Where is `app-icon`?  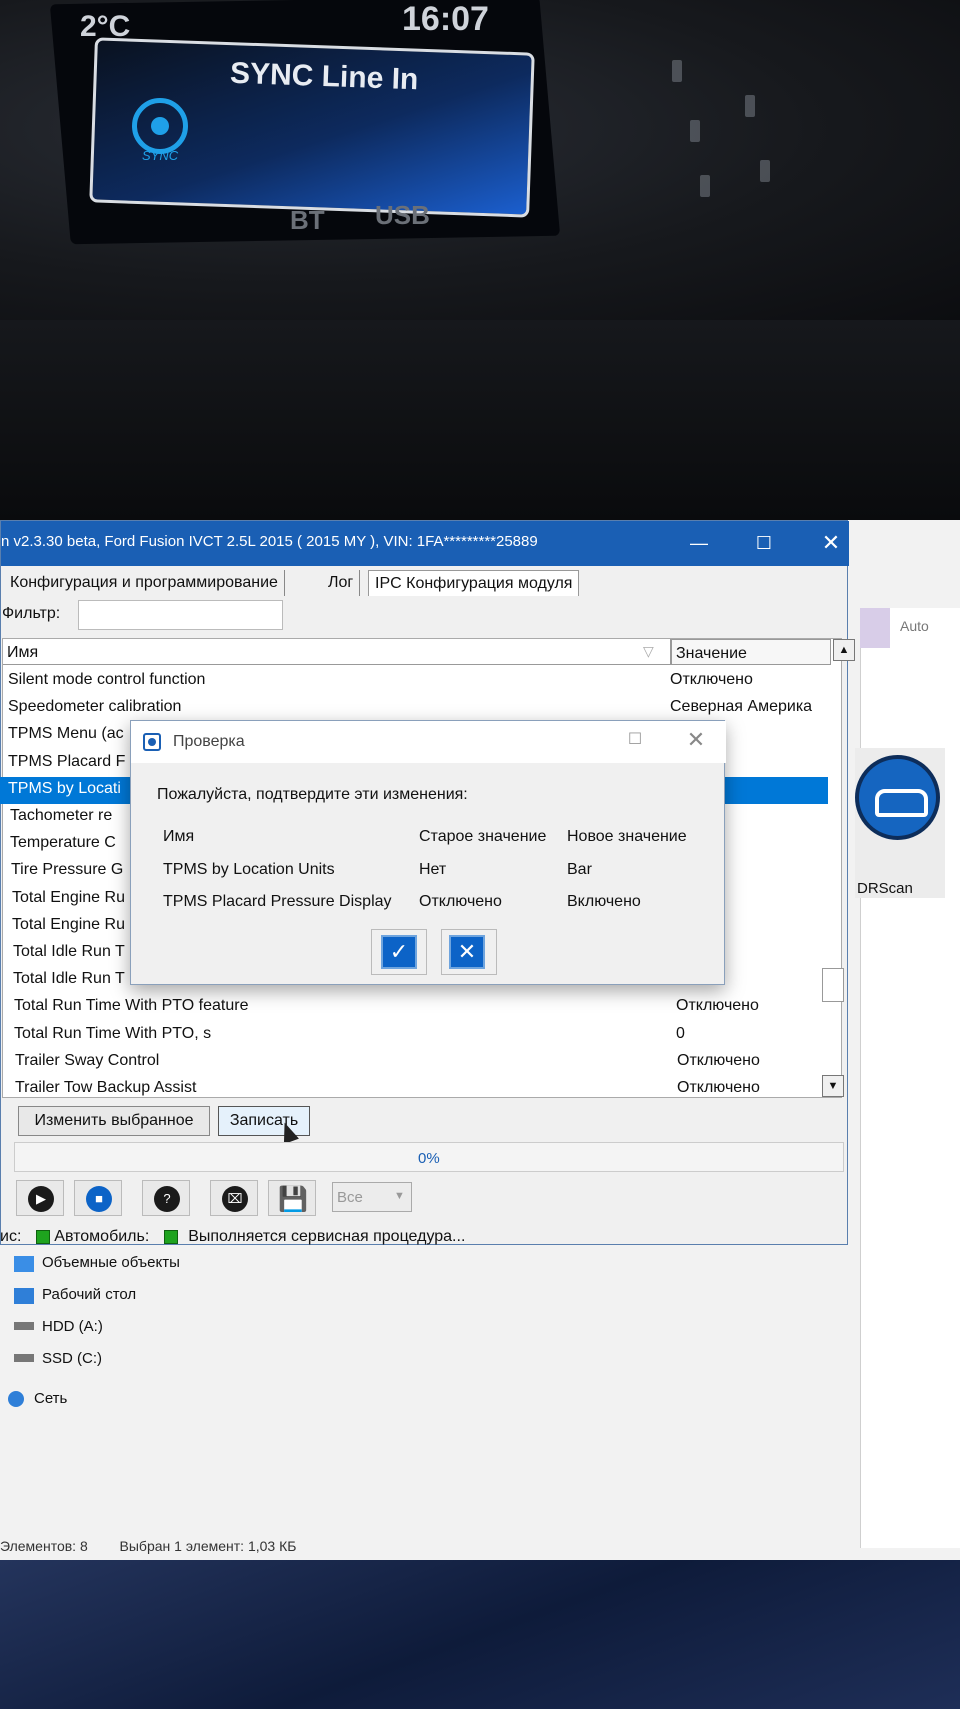 app-icon is located at coordinates (152, 742).